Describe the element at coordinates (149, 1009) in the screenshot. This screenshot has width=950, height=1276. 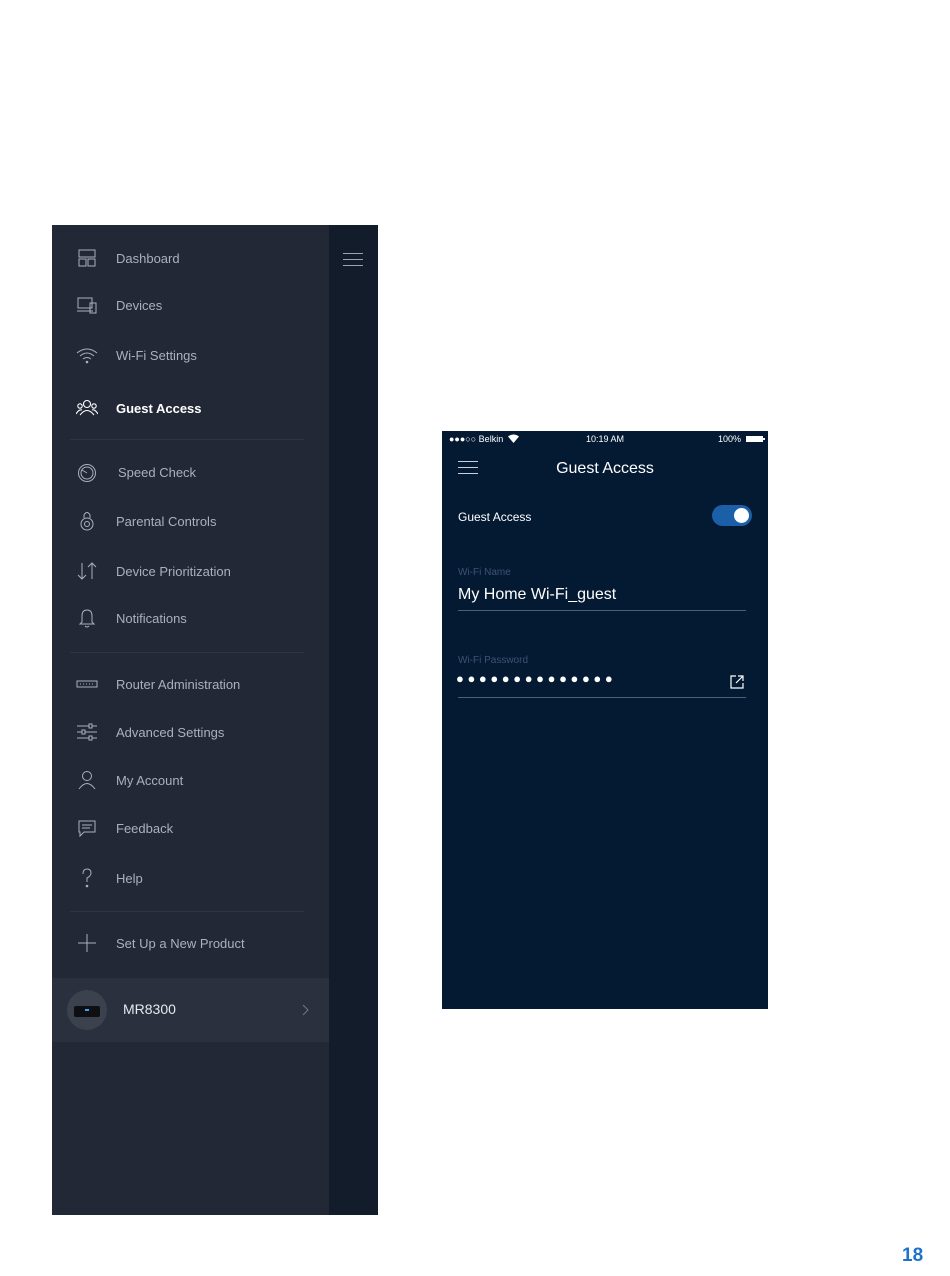
I see `device-name: MR8300` at that location.